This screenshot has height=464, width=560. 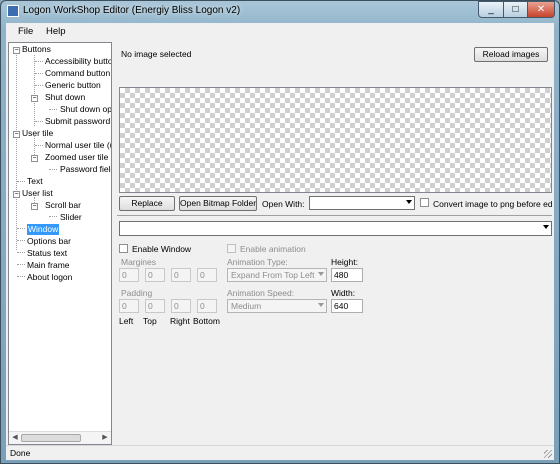 I want to click on tree-node-user-list: User list, so click(x=37, y=193).